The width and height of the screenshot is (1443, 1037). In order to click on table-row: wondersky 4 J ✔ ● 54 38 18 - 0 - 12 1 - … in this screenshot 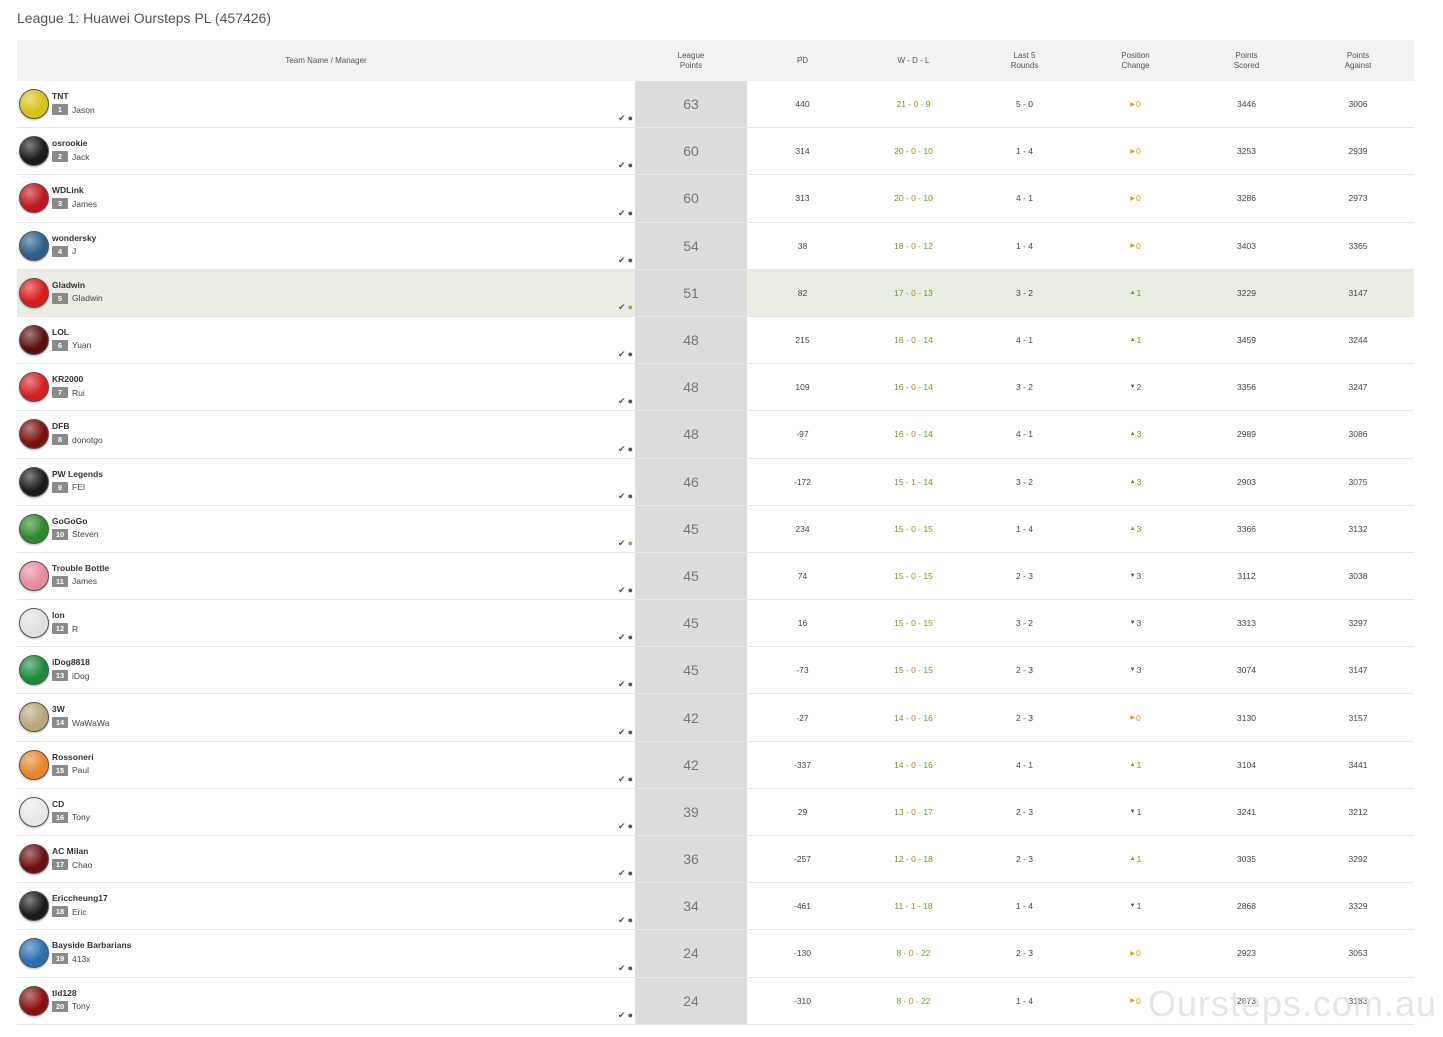, I will do `click(715, 246)`.